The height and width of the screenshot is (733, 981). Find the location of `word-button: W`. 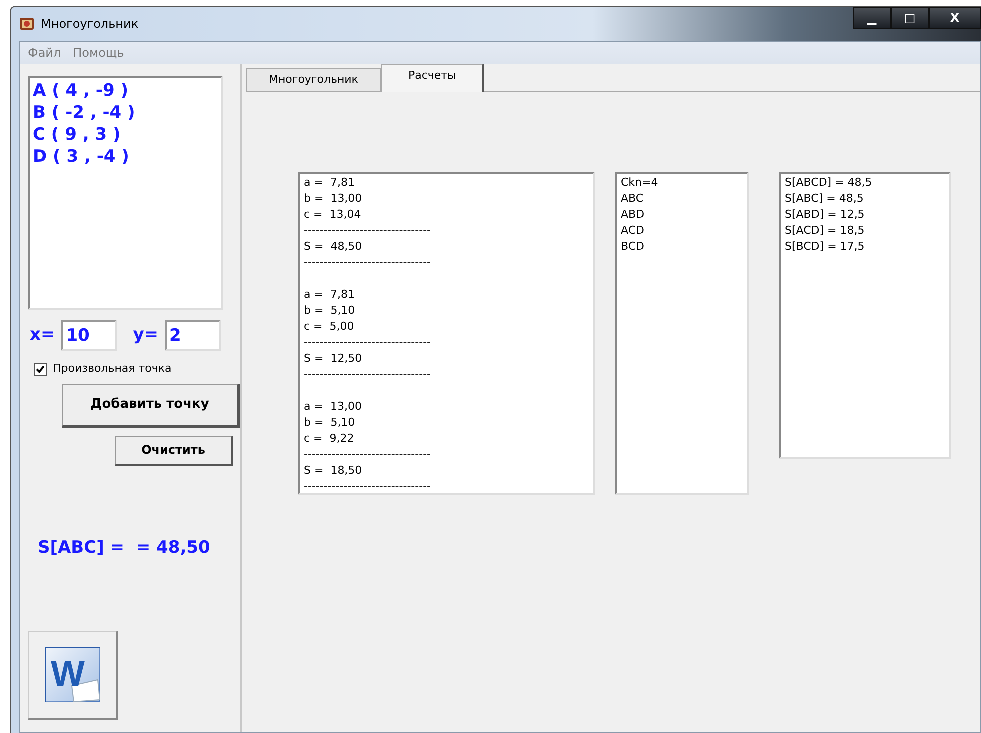

word-button: W is located at coordinates (73, 675).